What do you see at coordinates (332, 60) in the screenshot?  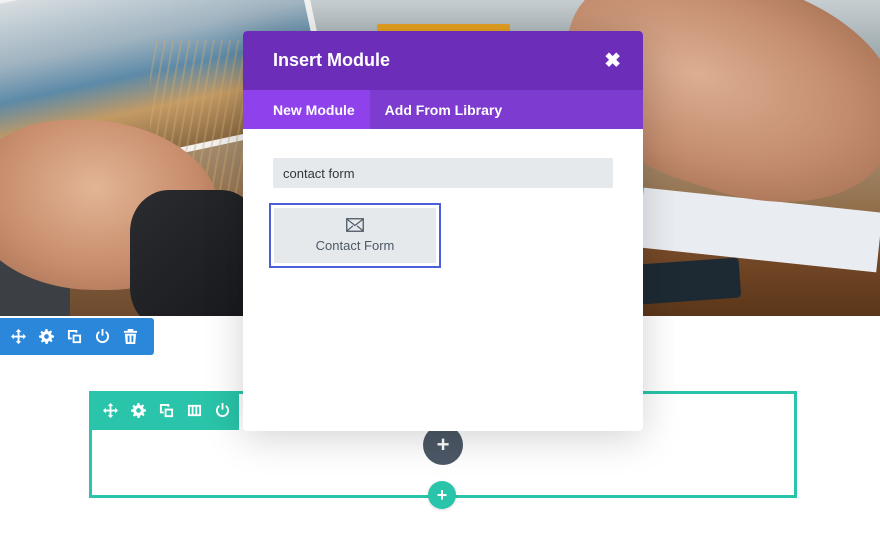 I see `modal-title: Insert Module` at bounding box center [332, 60].